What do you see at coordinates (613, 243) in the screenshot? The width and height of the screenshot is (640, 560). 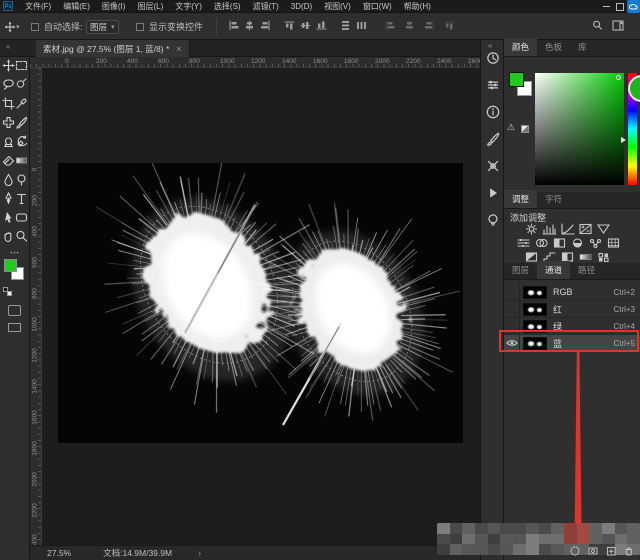 I see `color-lookup-adjustment-icon` at bounding box center [613, 243].